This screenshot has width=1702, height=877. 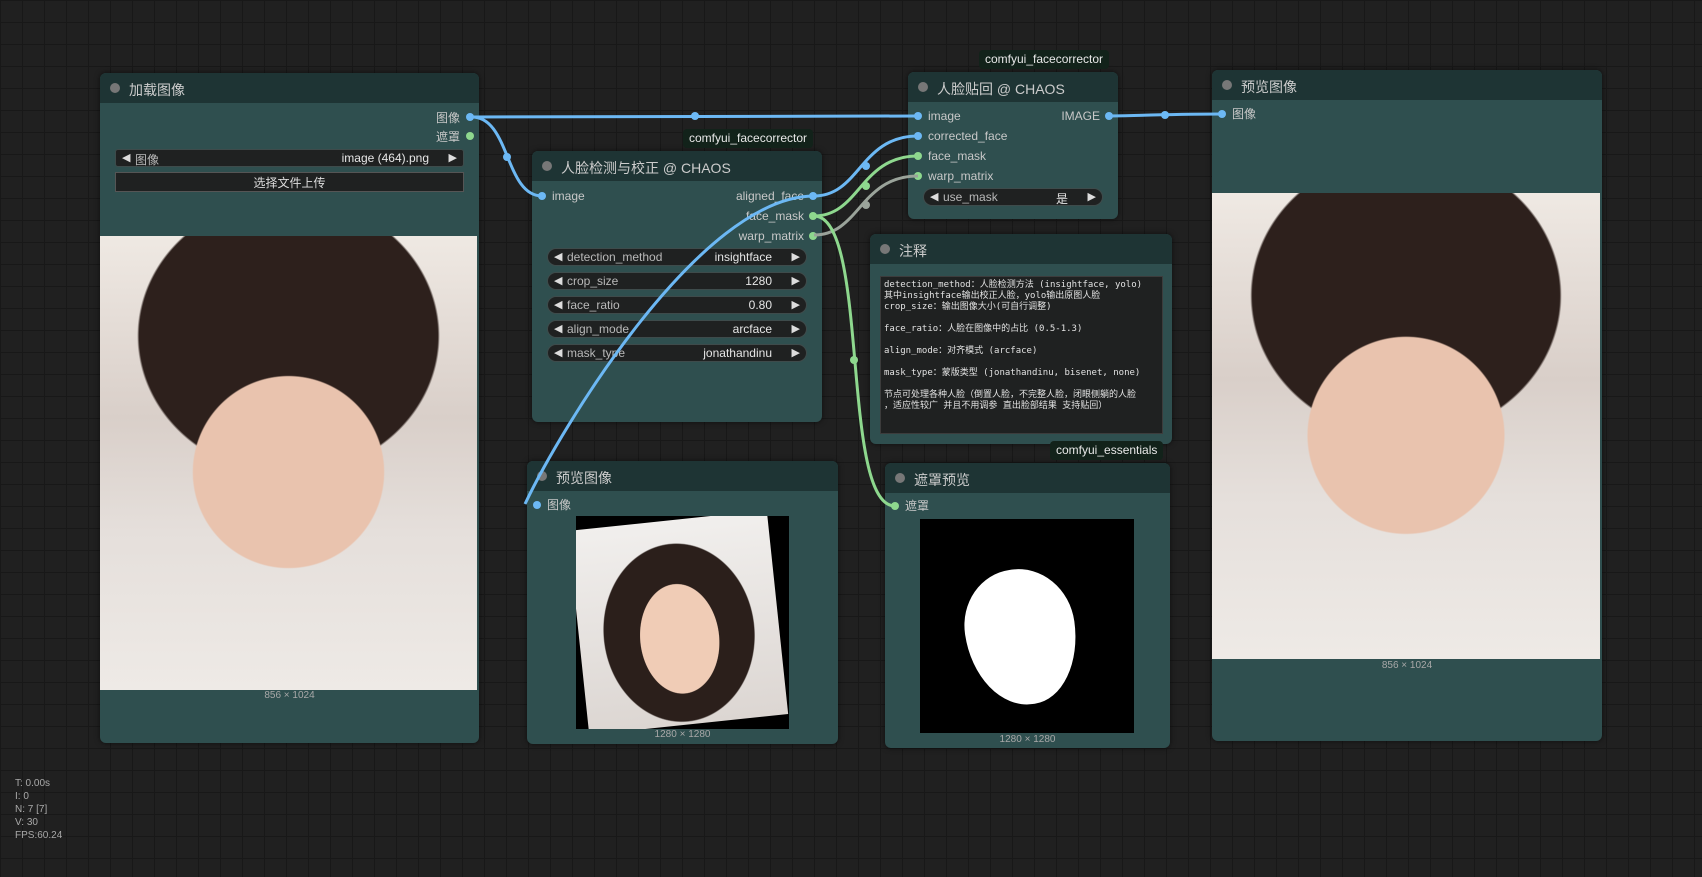 What do you see at coordinates (813, 216) in the screenshot?
I see `output-dot-face-mask` at bounding box center [813, 216].